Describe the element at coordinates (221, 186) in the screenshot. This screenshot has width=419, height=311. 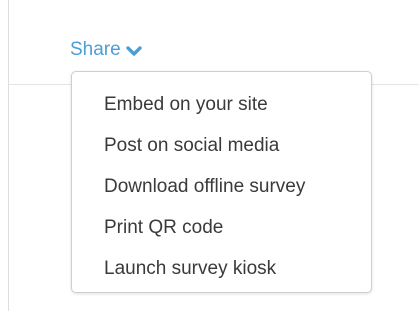
I see `menu-item-download-offline-survey: Download offline survey` at that location.